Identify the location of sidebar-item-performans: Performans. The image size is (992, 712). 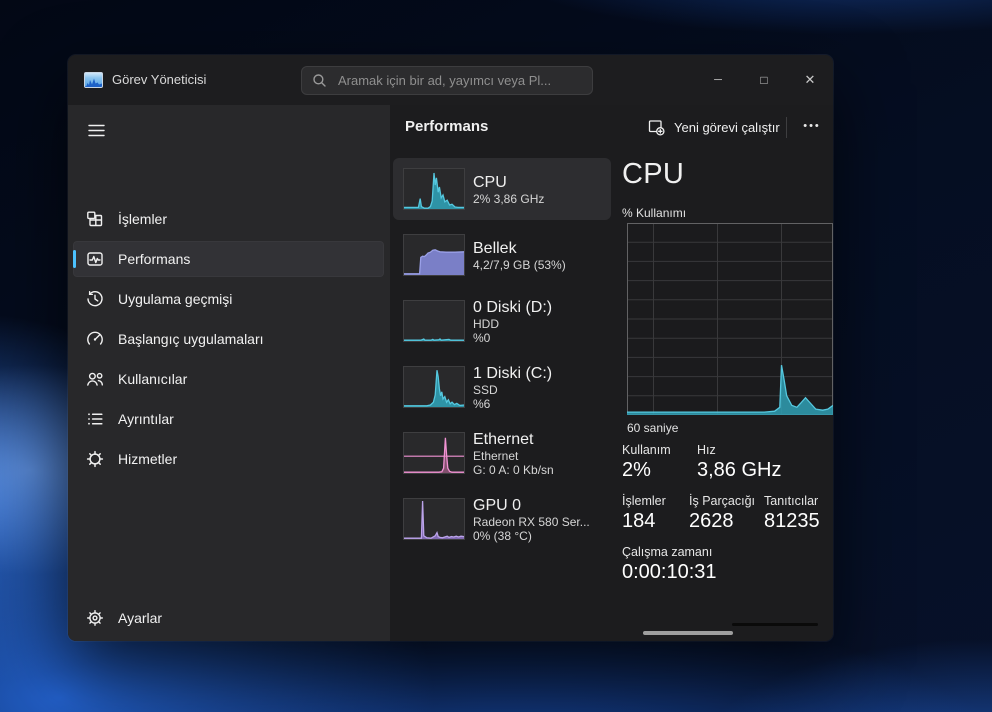
(228, 259).